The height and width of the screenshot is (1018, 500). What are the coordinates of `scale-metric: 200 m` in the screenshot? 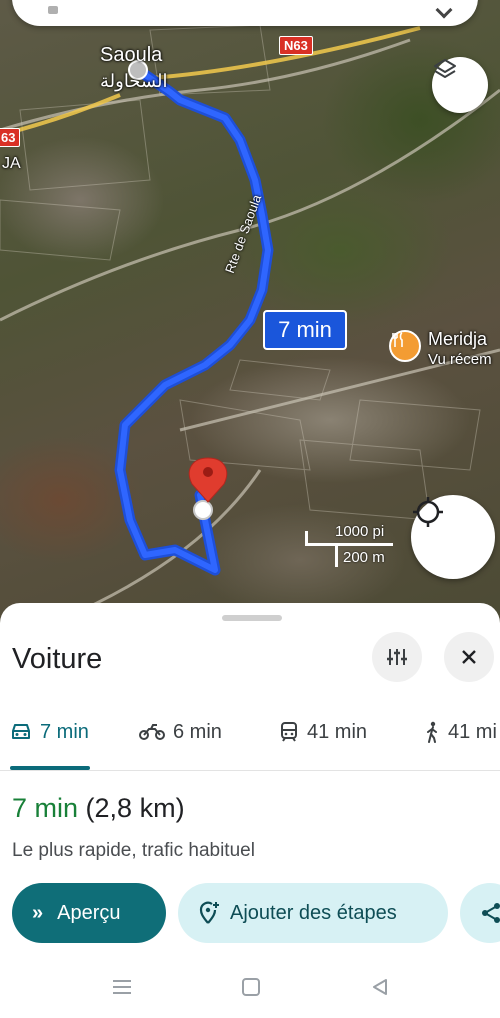 It's located at (364, 557).